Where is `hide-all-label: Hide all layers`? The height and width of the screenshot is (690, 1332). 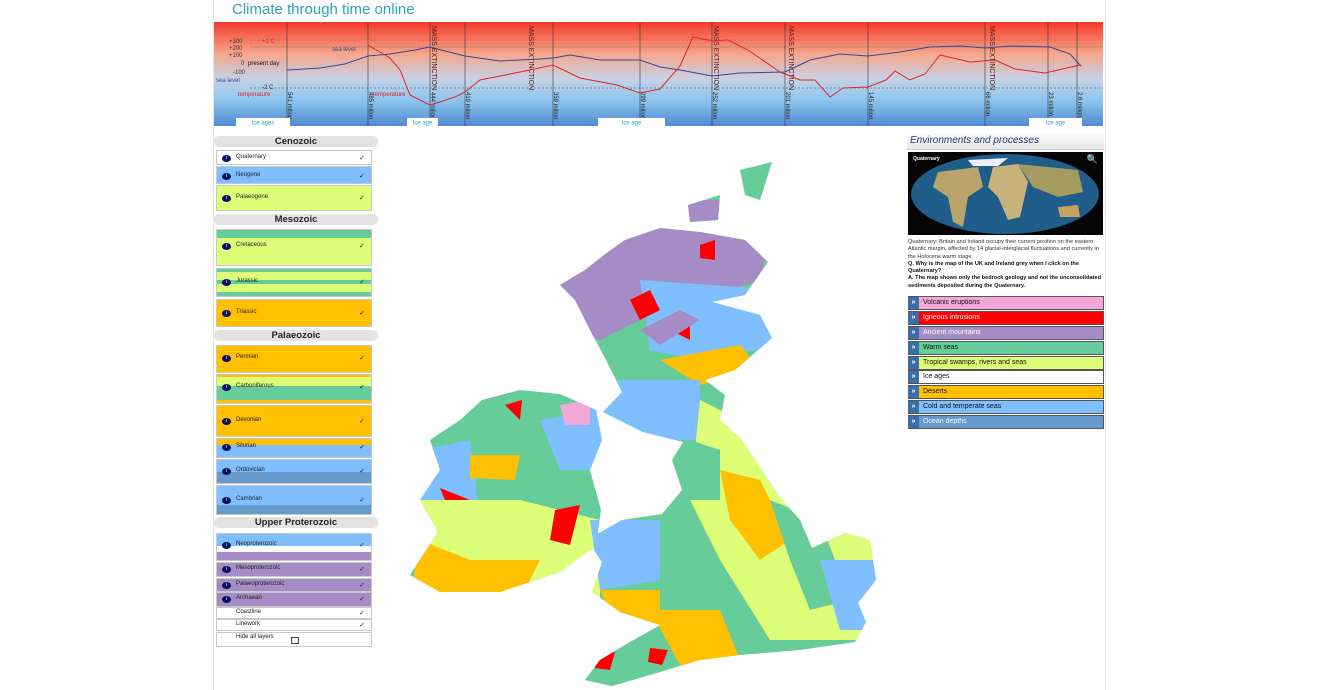 hide-all-label: Hide all layers is located at coordinates (255, 637).